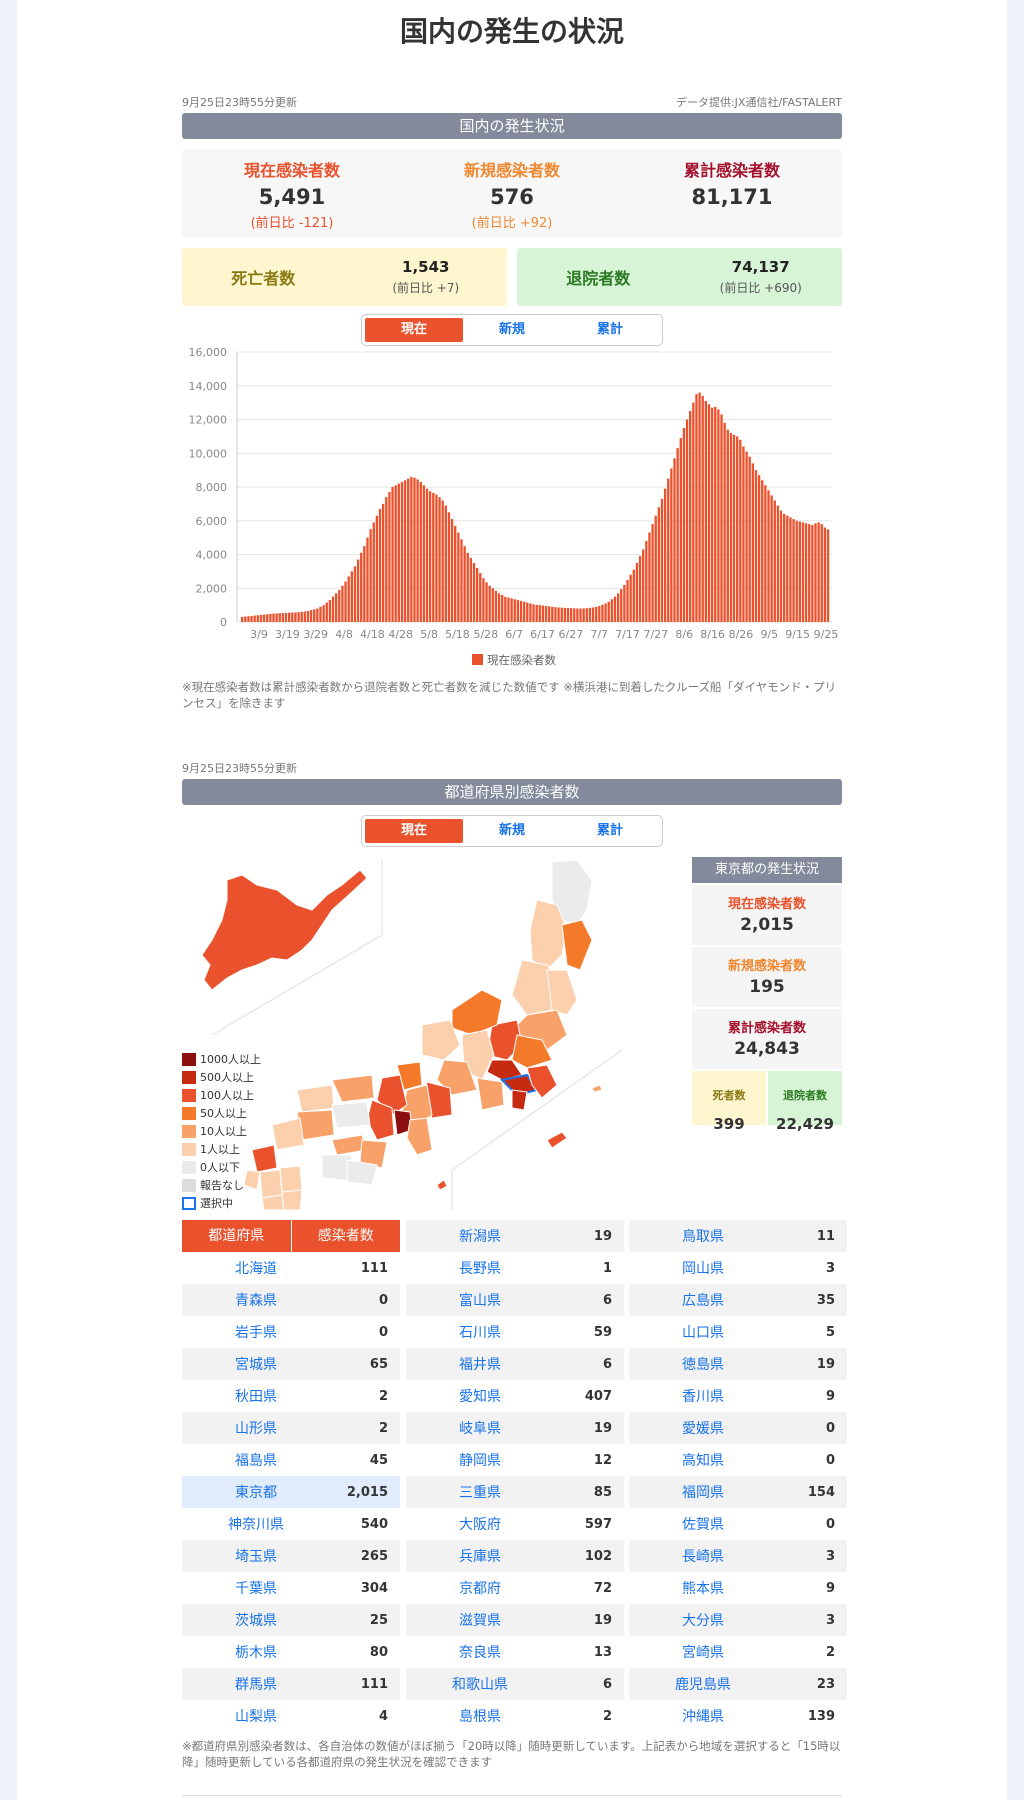 The image size is (1024, 1800). Describe the element at coordinates (480, 1236) in the screenshot. I see `prefecture-name-link: 新潟県` at that location.